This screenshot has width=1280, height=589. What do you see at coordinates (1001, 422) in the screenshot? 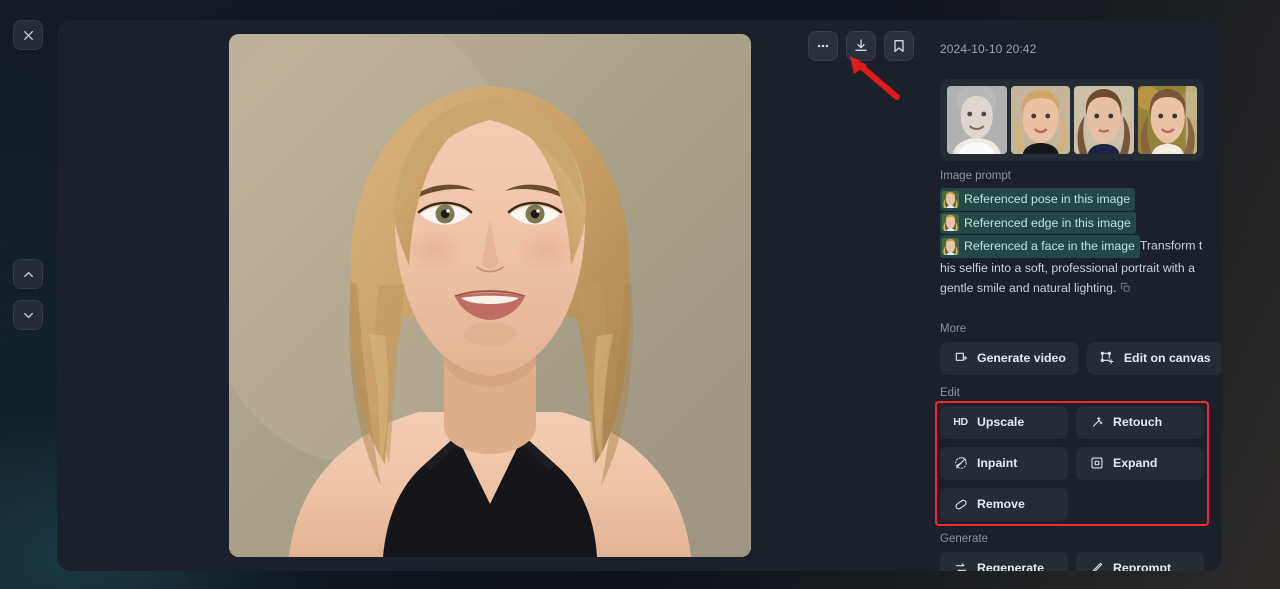
I see `upscale-label: Upscale` at bounding box center [1001, 422].